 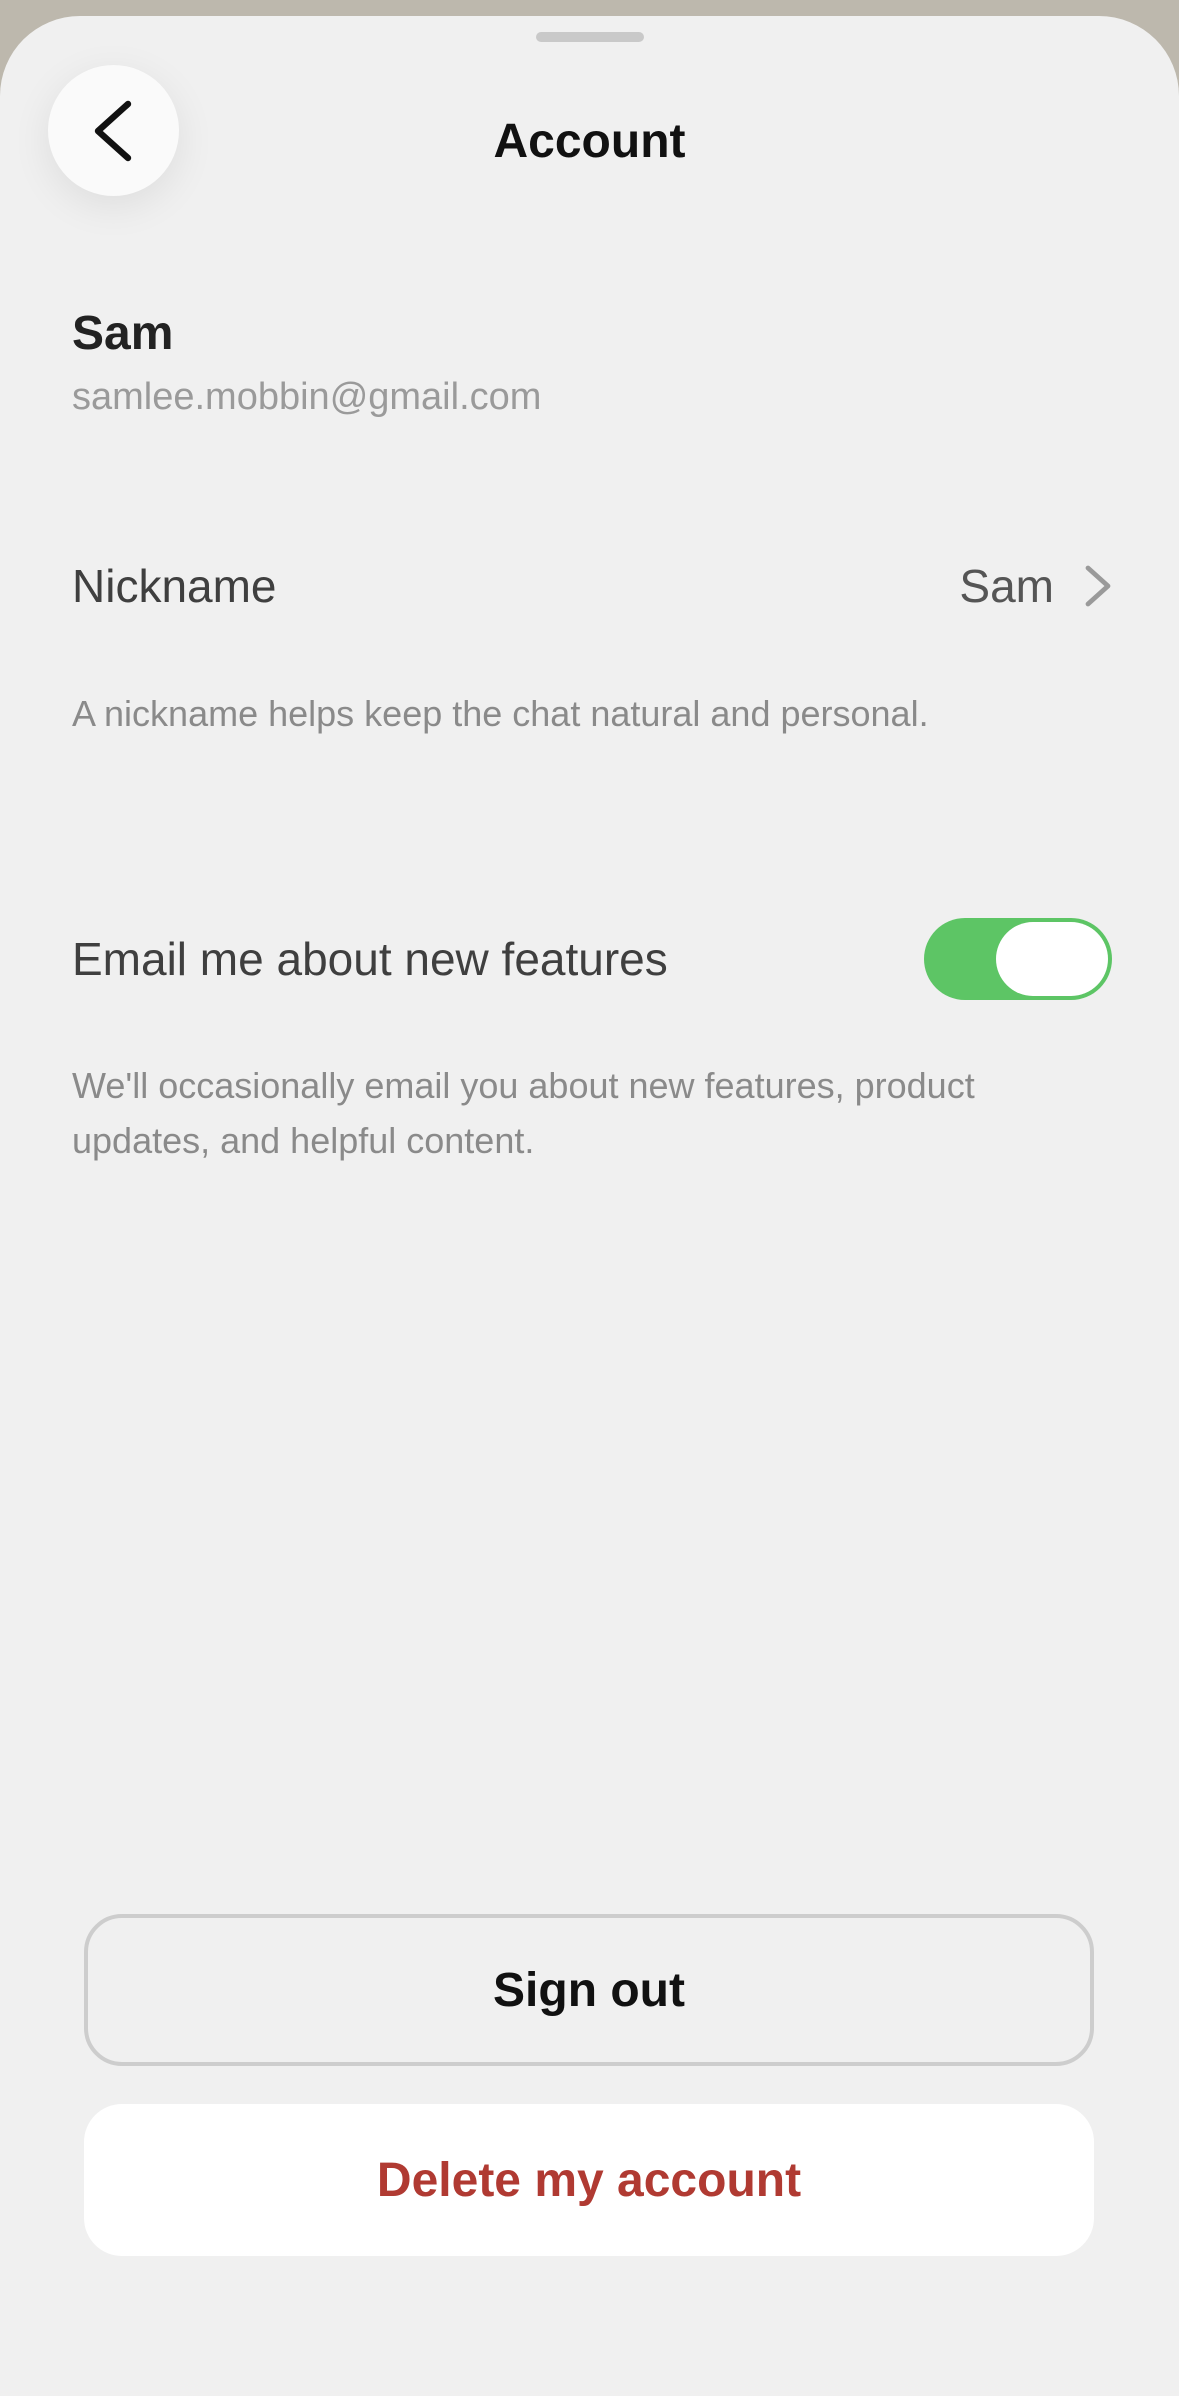 What do you see at coordinates (174, 586) in the screenshot?
I see `nickname-label: Nickname` at bounding box center [174, 586].